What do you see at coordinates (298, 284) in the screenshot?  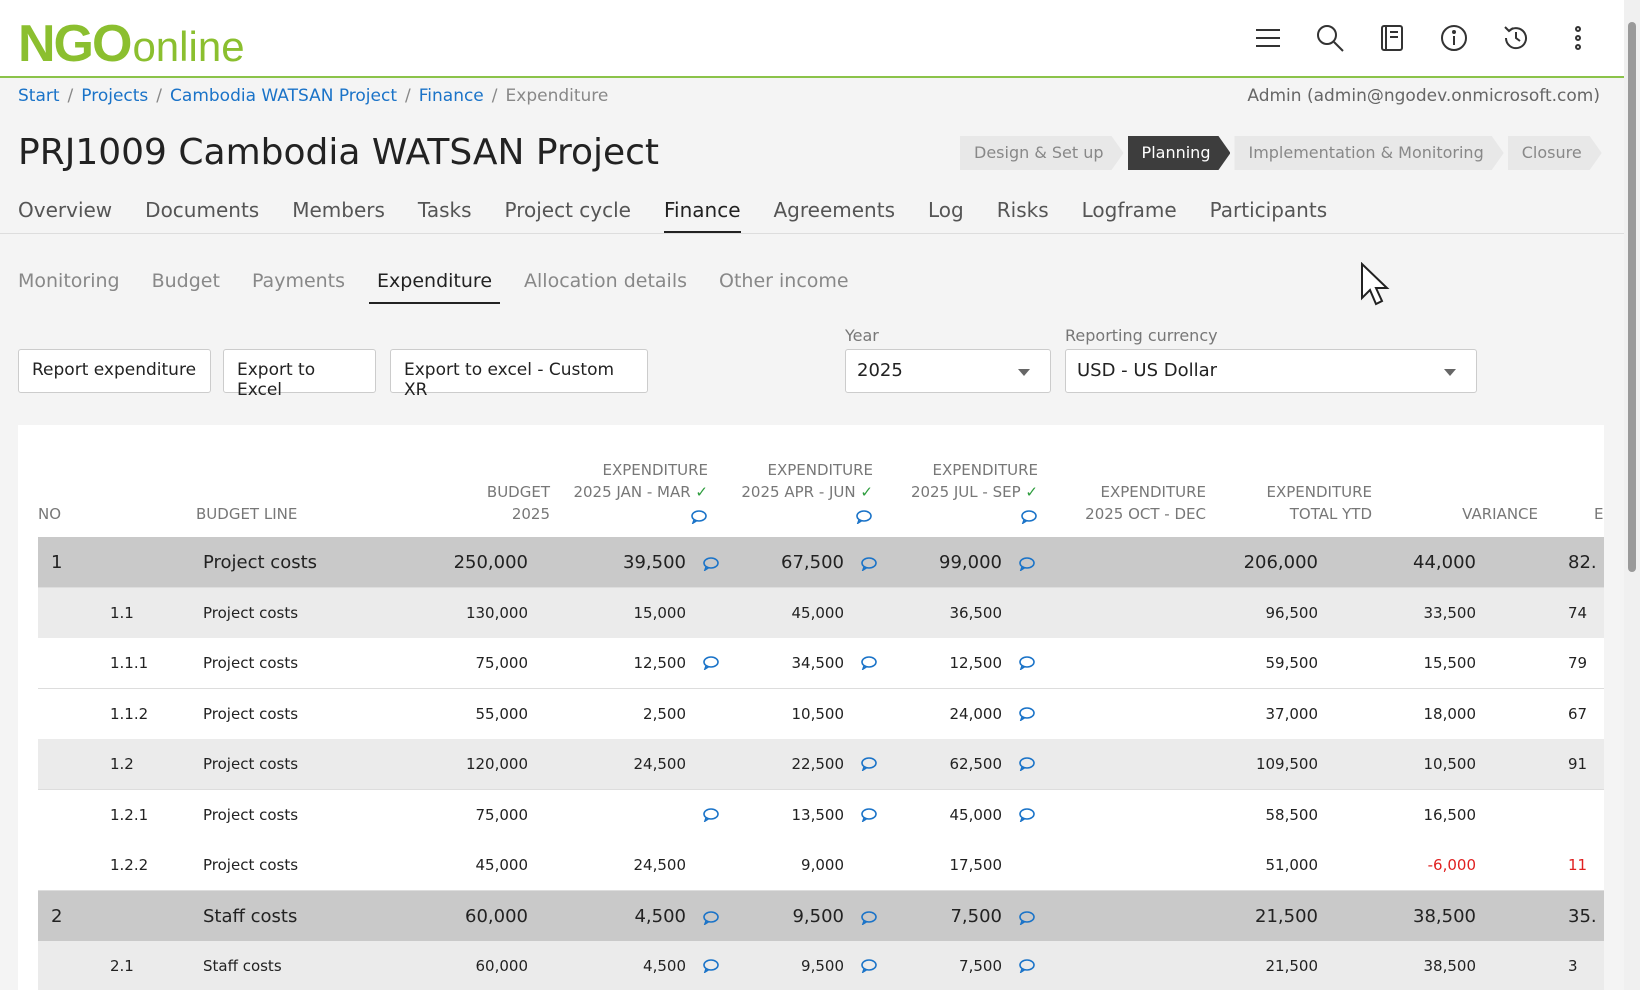 I see `subtab-payments: Payments` at bounding box center [298, 284].